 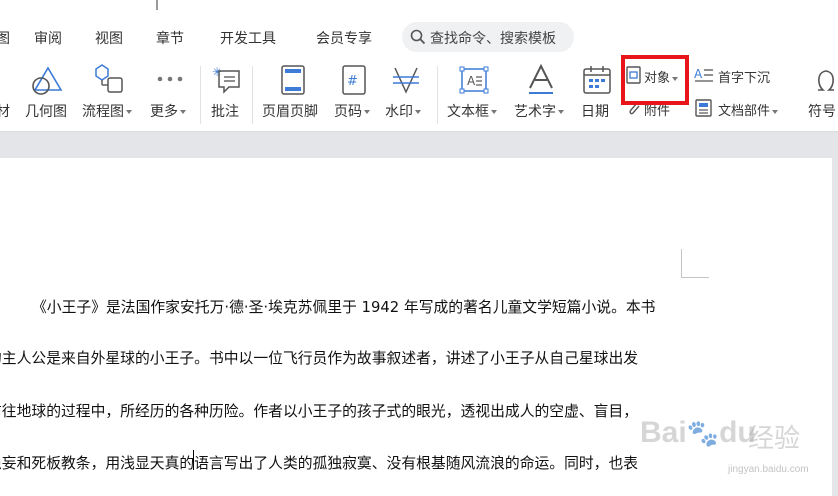 I want to click on textbox-icon: A, so click(x=474, y=80).